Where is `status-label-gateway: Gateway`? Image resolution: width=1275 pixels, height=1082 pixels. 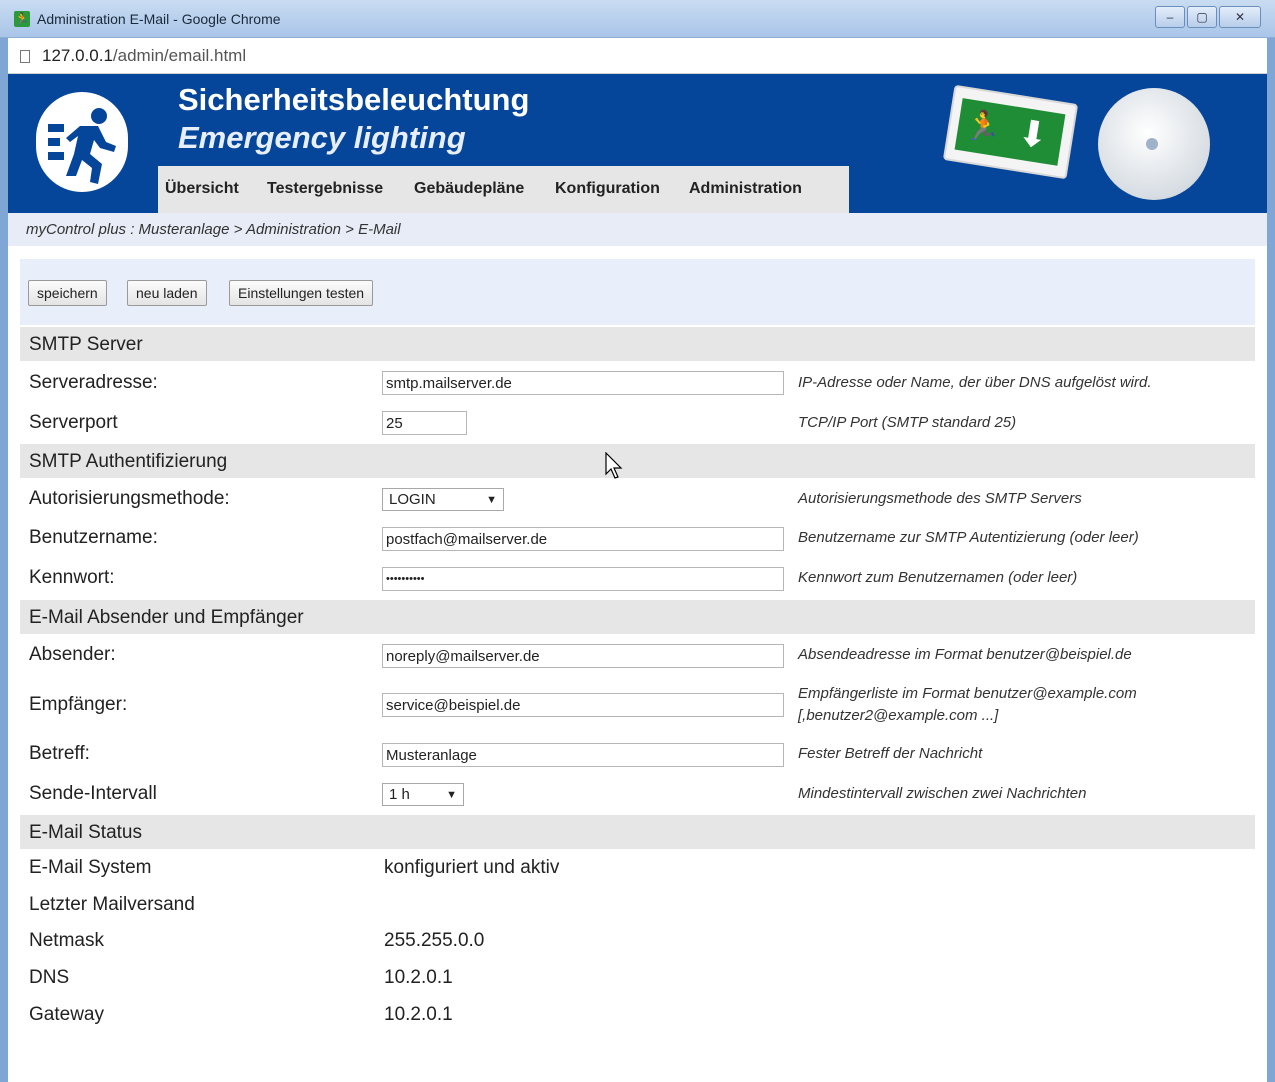
status-label-gateway: Gateway is located at coordinates (66, 1014).